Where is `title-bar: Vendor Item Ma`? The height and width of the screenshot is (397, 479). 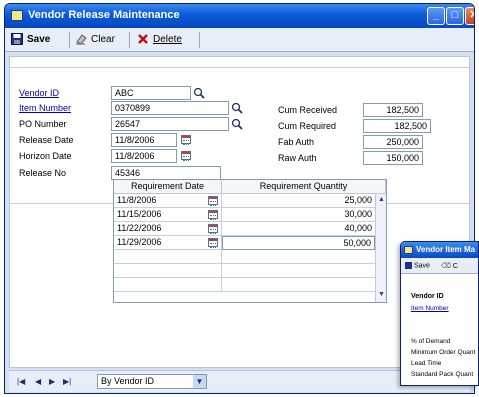 title-bar: Vendor Item Ma is located at coordinates (439, 250).